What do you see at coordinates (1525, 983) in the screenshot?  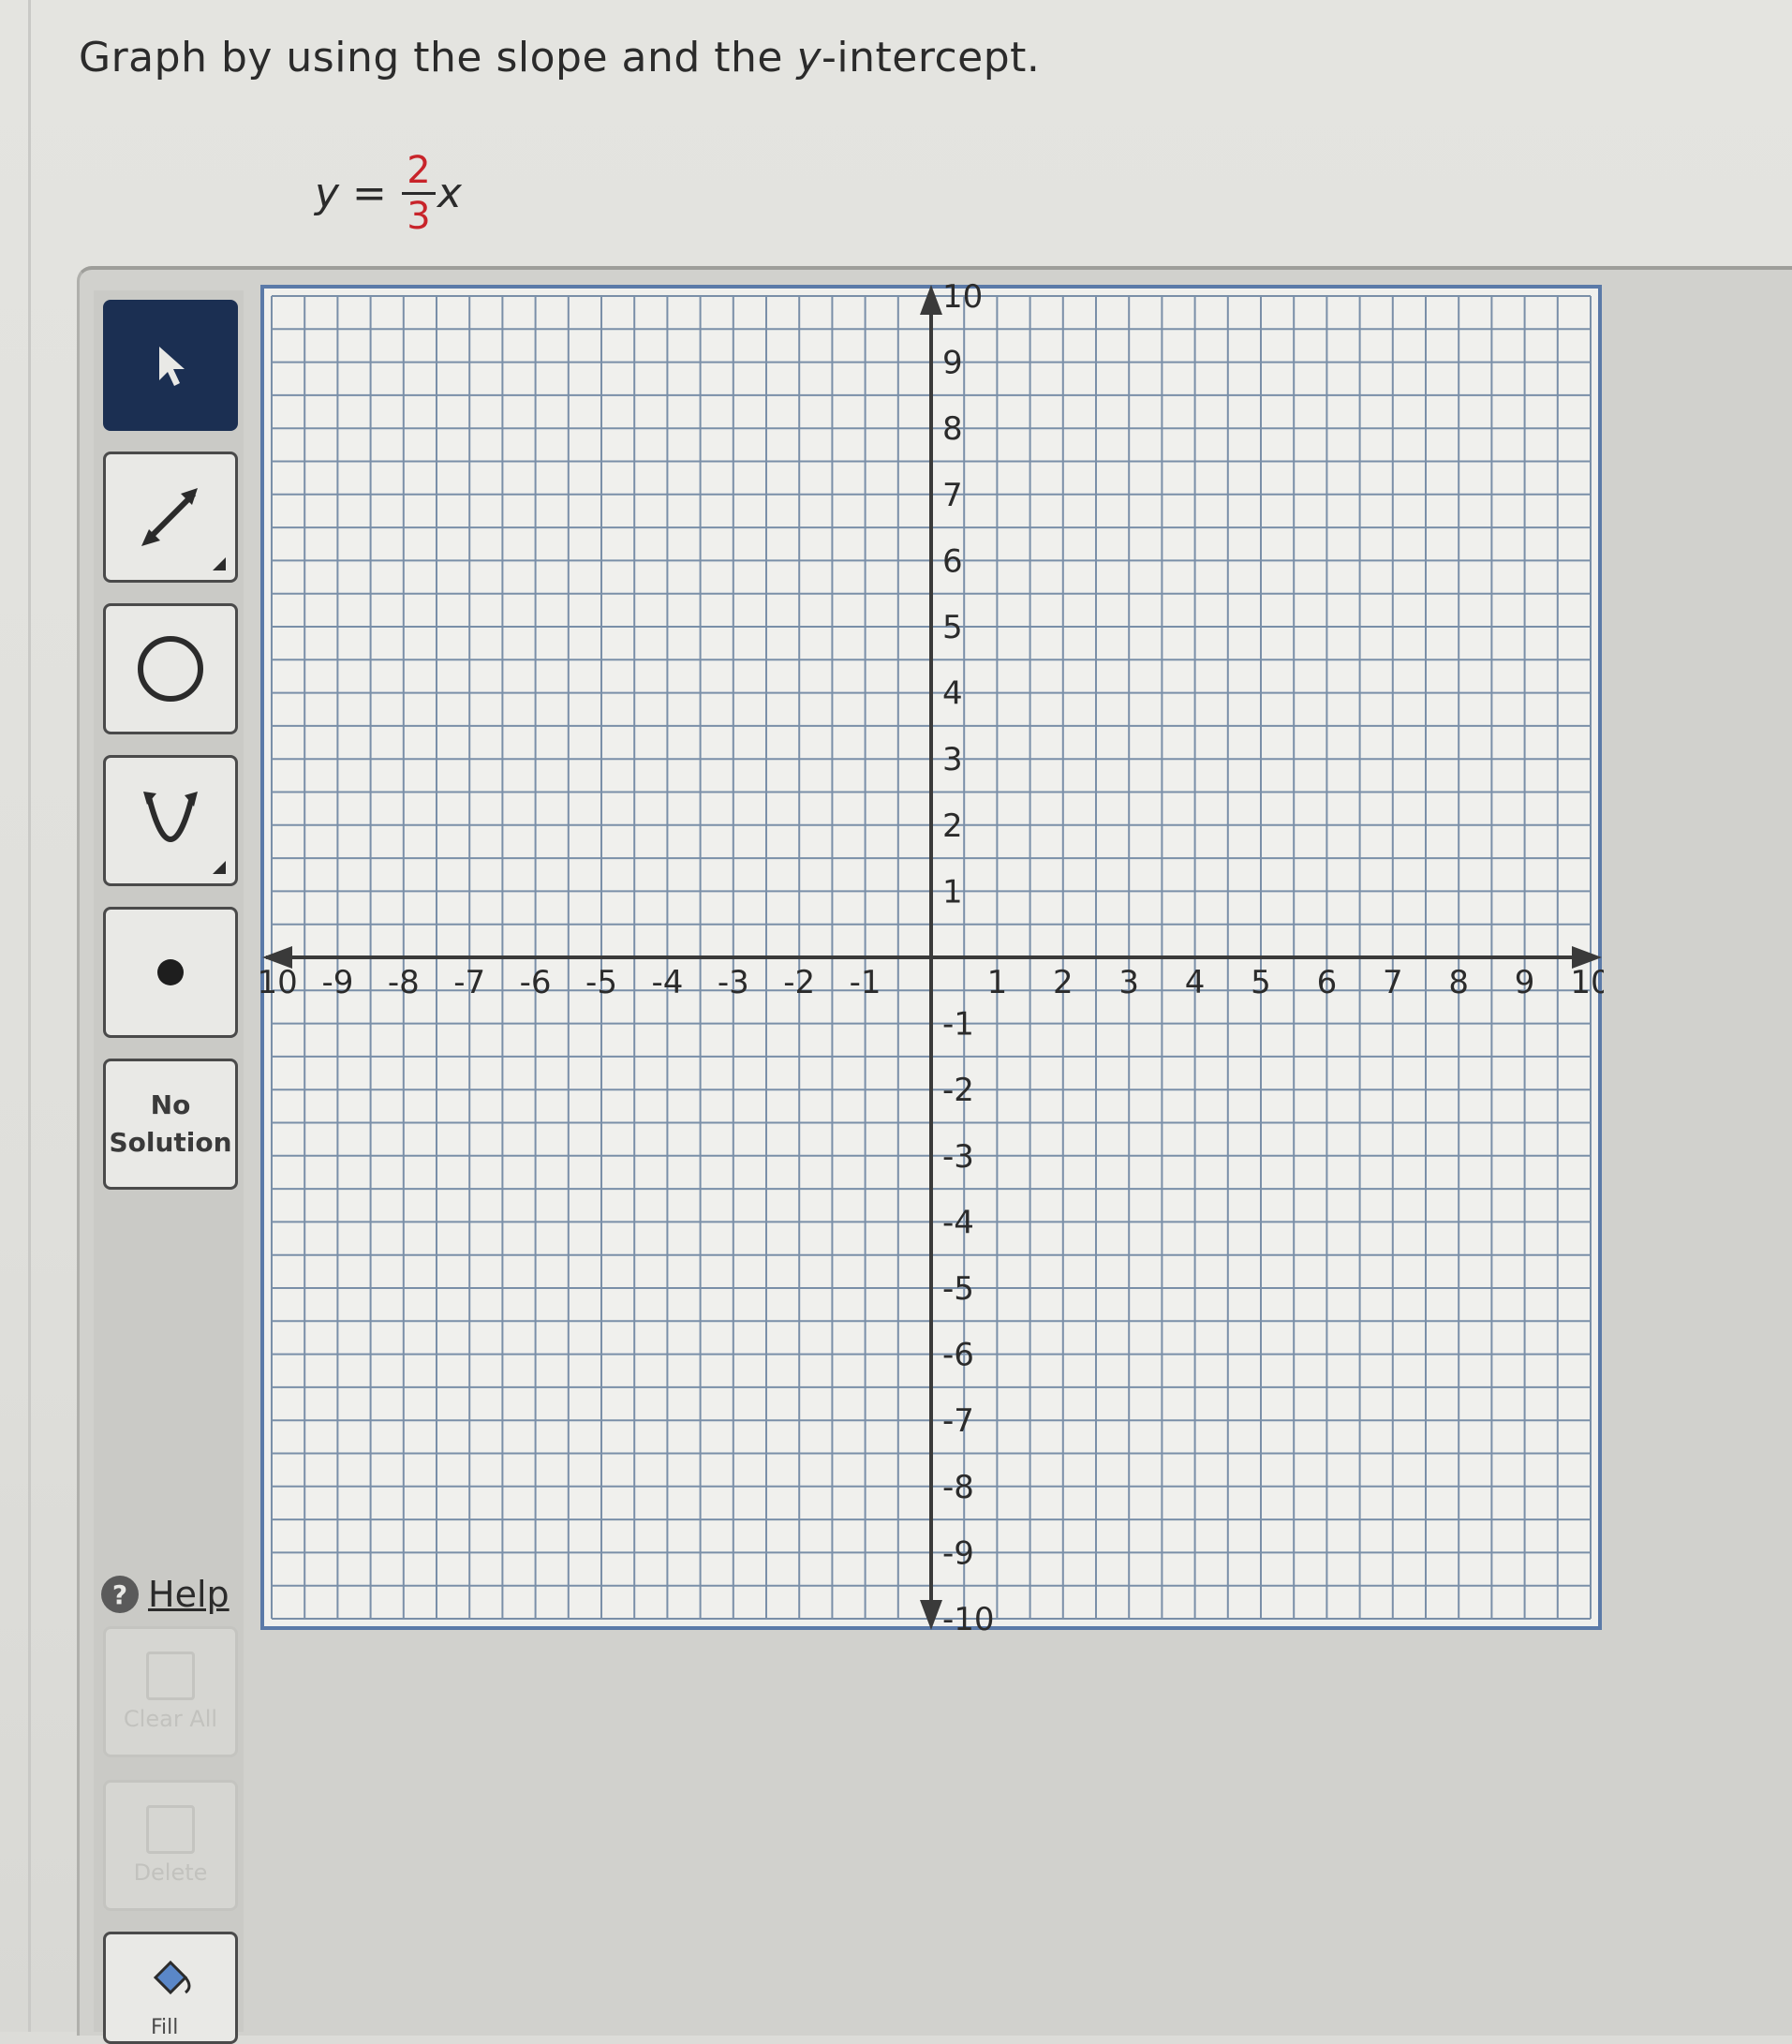 I see `x-tick-label: 9` at bounding box center [1525, 983].